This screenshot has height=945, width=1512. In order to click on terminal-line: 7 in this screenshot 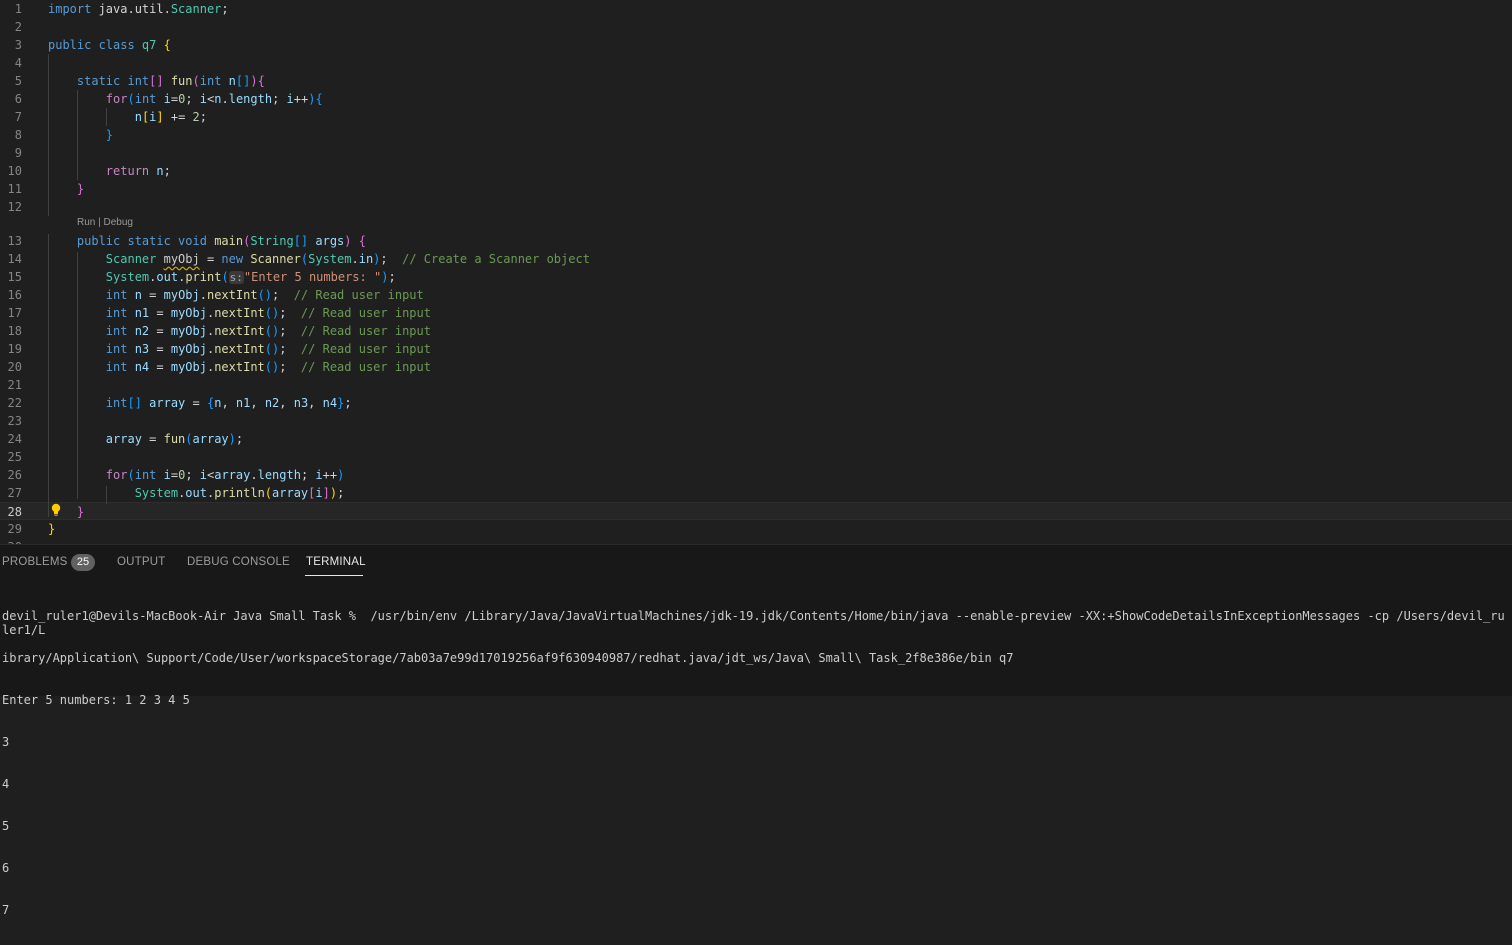, I will do `click(6, 910)`.